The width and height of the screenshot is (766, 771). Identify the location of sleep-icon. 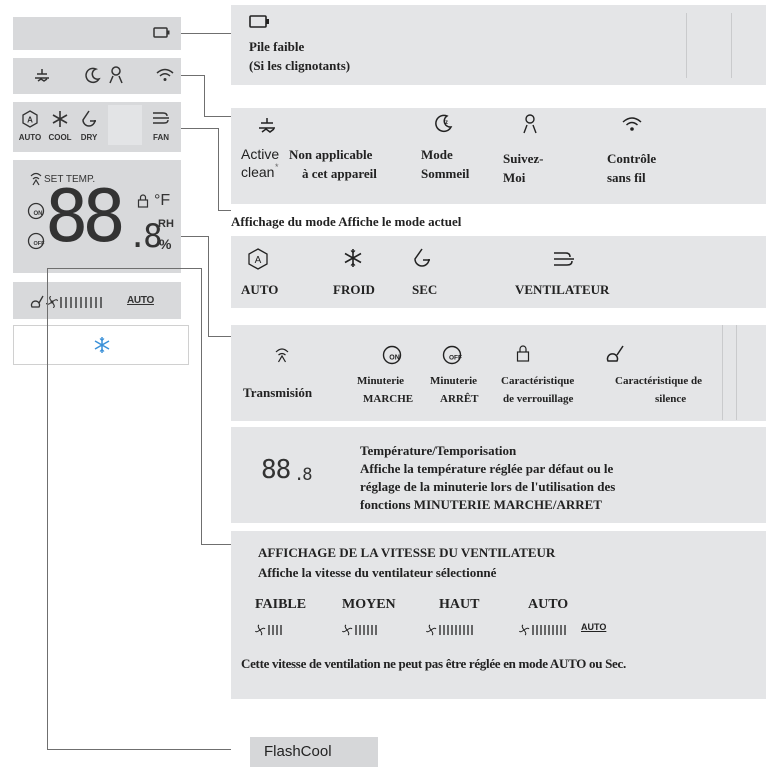
(93, 75).